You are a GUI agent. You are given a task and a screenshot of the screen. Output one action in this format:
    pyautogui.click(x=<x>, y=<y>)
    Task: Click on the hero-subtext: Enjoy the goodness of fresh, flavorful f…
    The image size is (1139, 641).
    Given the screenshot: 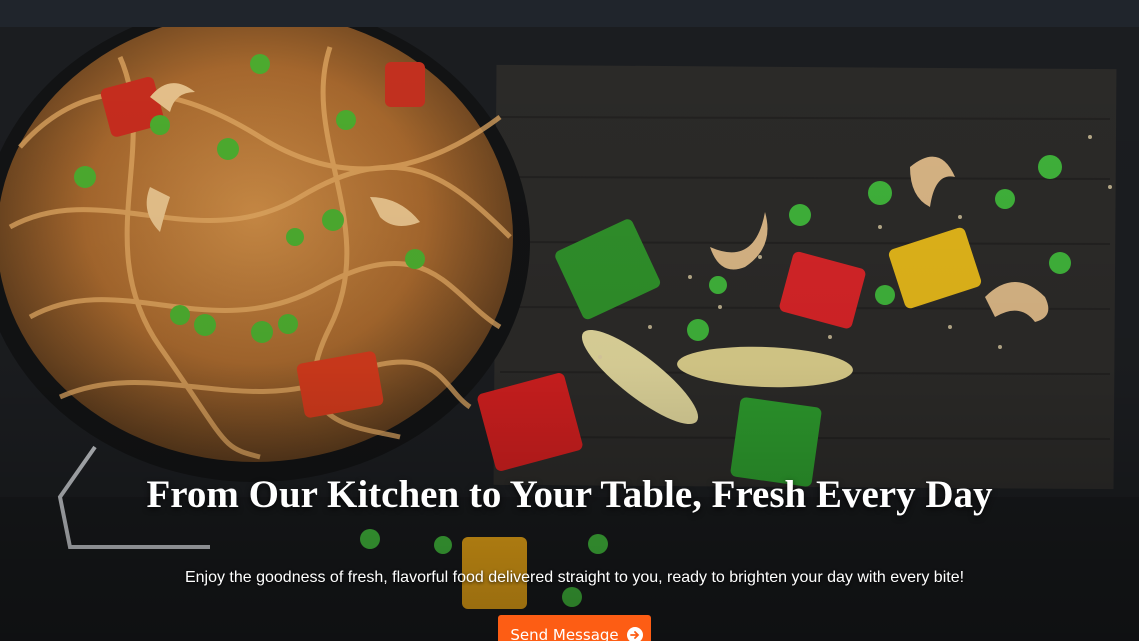 What is the action you would take?
    pyautogui.click(x=574, y=577)
    